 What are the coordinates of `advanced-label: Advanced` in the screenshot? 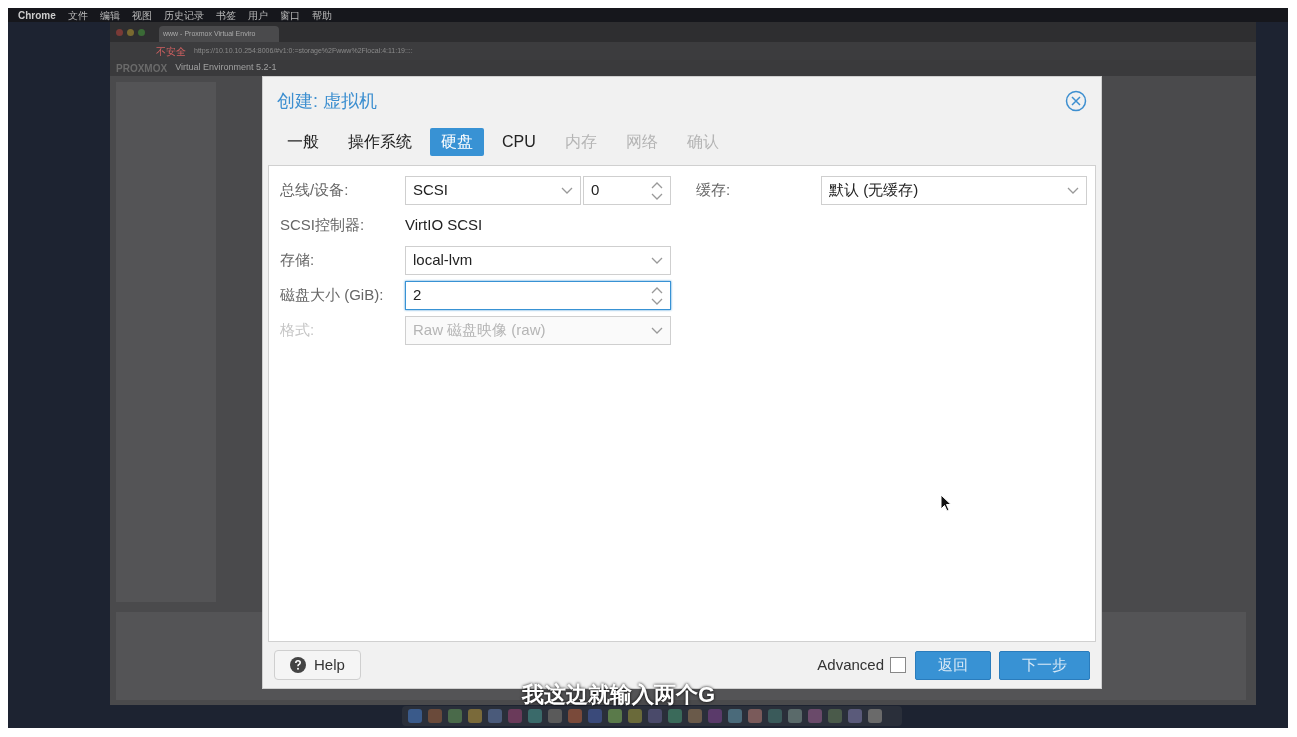 It's located at (850, 664).